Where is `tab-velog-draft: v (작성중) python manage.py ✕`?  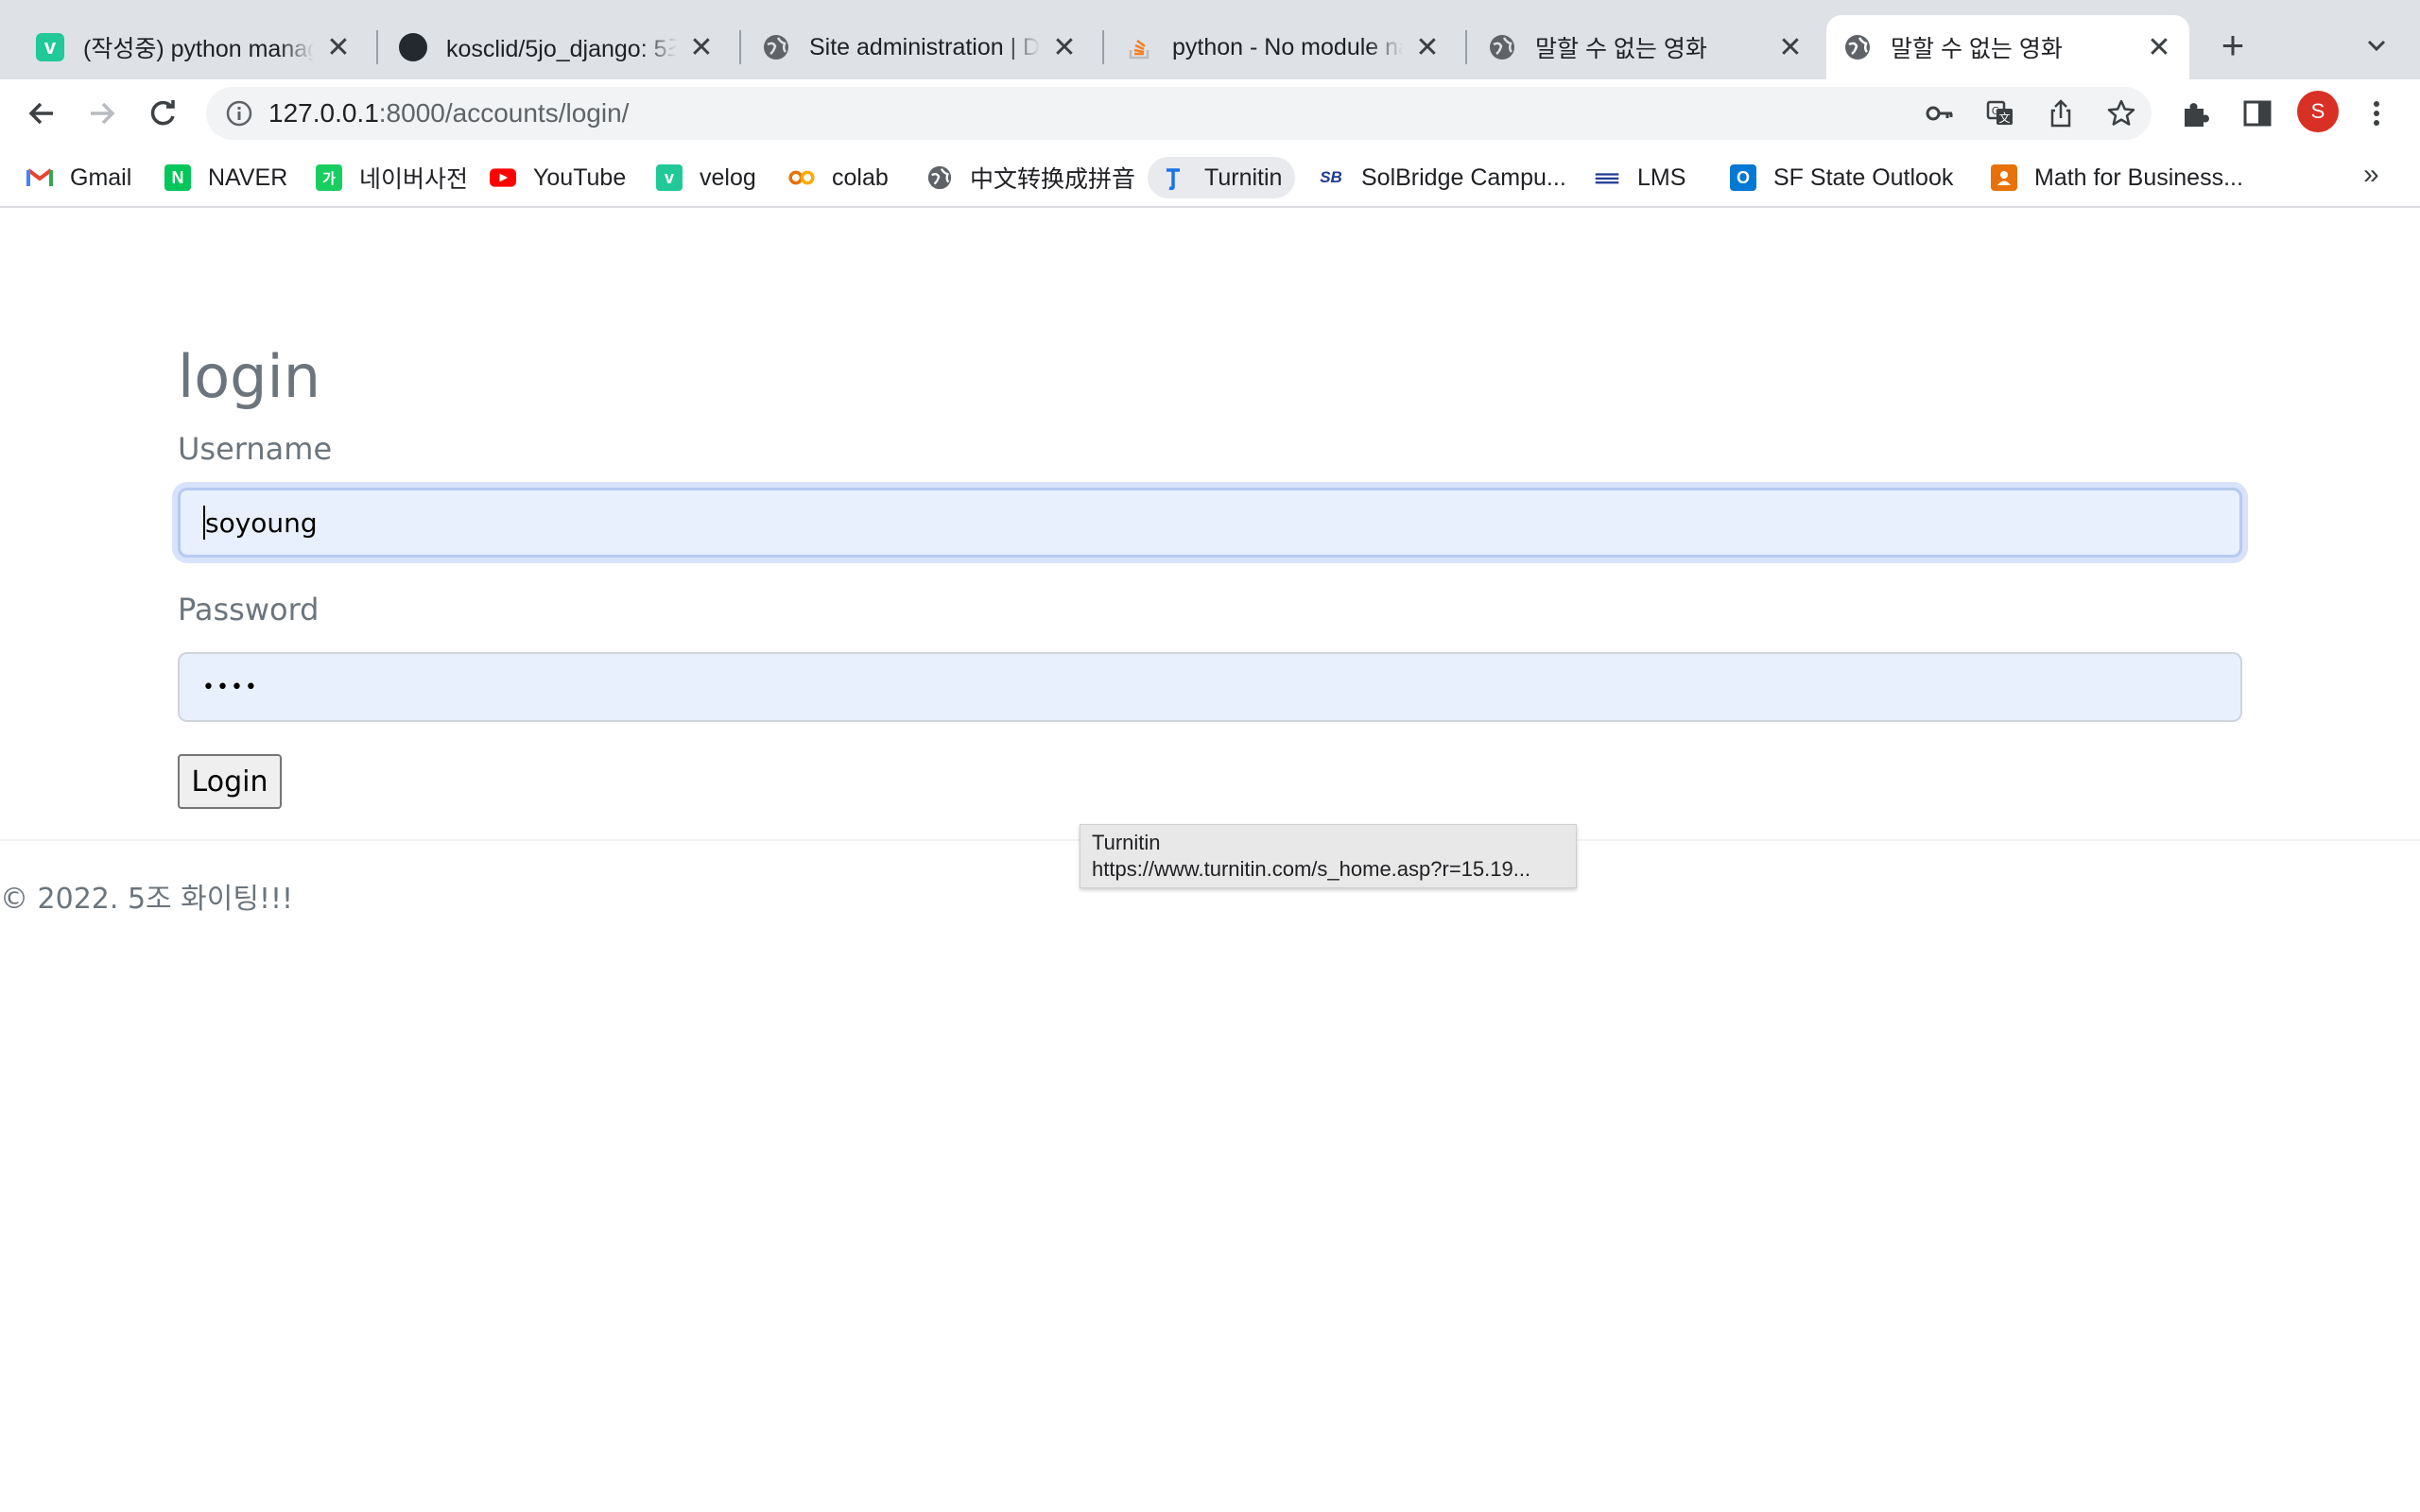 tab-velog-draft: v (작성중) python manage.py ✕ is located at coordinates (194, 47).